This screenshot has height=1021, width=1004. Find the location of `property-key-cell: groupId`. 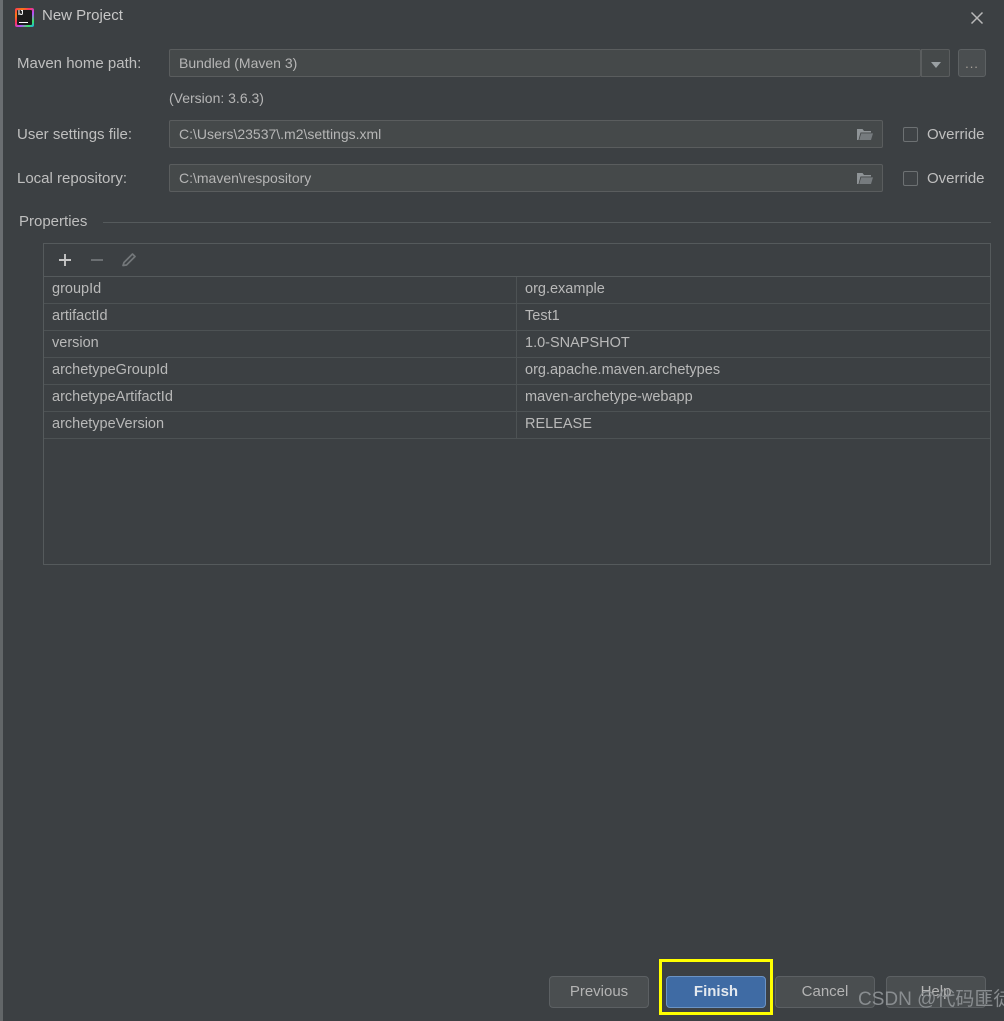

property-key-cell: groupId is located at coordinates (280, 290).